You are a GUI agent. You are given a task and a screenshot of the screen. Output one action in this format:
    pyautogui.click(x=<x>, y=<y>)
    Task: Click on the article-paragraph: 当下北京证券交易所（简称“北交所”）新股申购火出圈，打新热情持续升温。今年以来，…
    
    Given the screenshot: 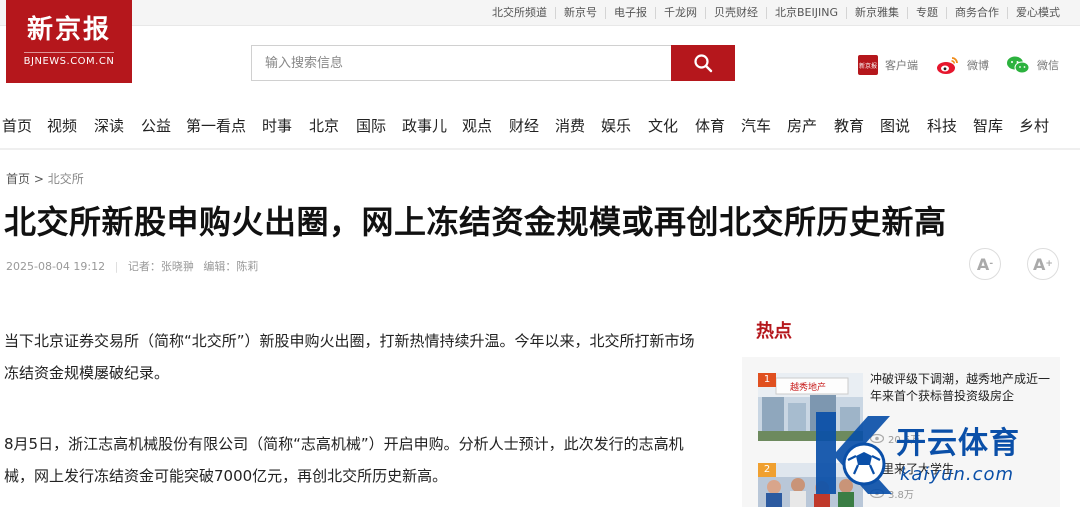 What is the action you would take?
    pyautogui.click(x=349, y=357)
    